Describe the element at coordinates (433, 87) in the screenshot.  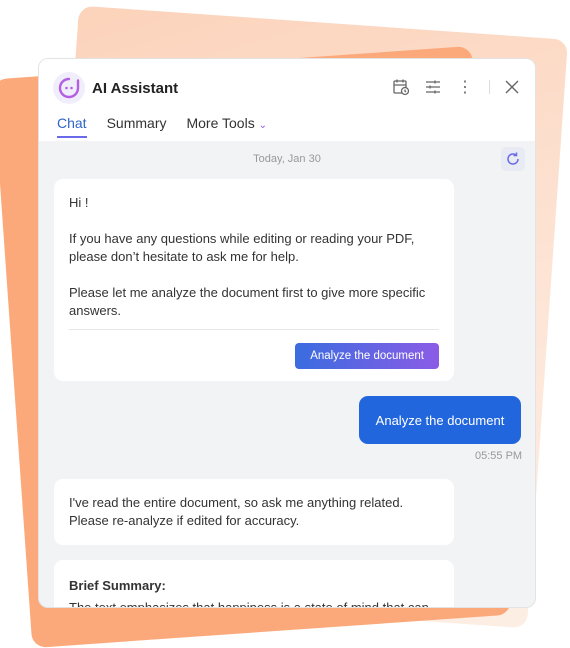
I see `settings-sliders-icon` at that location.